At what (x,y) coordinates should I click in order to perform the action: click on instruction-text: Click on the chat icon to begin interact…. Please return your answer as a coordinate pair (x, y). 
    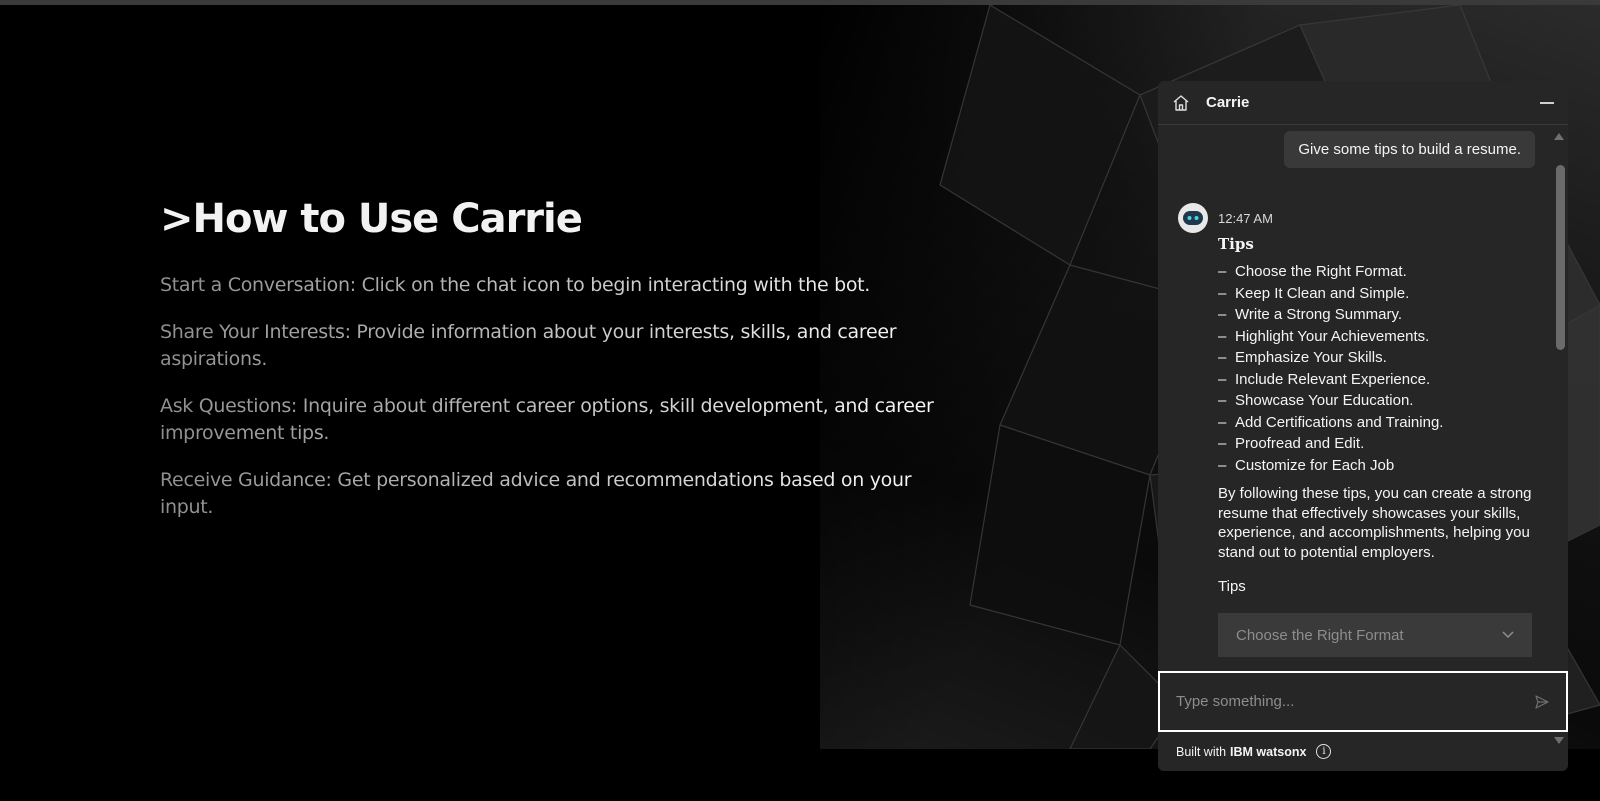
    Looking at the image, I should click on (613, 285).